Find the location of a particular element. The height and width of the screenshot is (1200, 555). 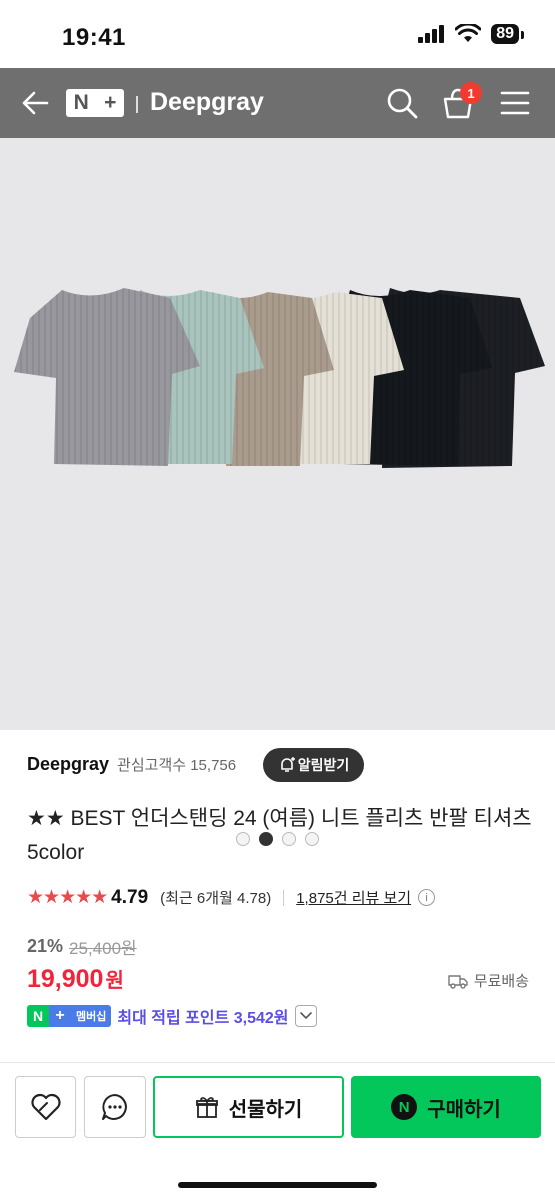

gift-button: 선물하기 is located at coordinates (248, 1107).